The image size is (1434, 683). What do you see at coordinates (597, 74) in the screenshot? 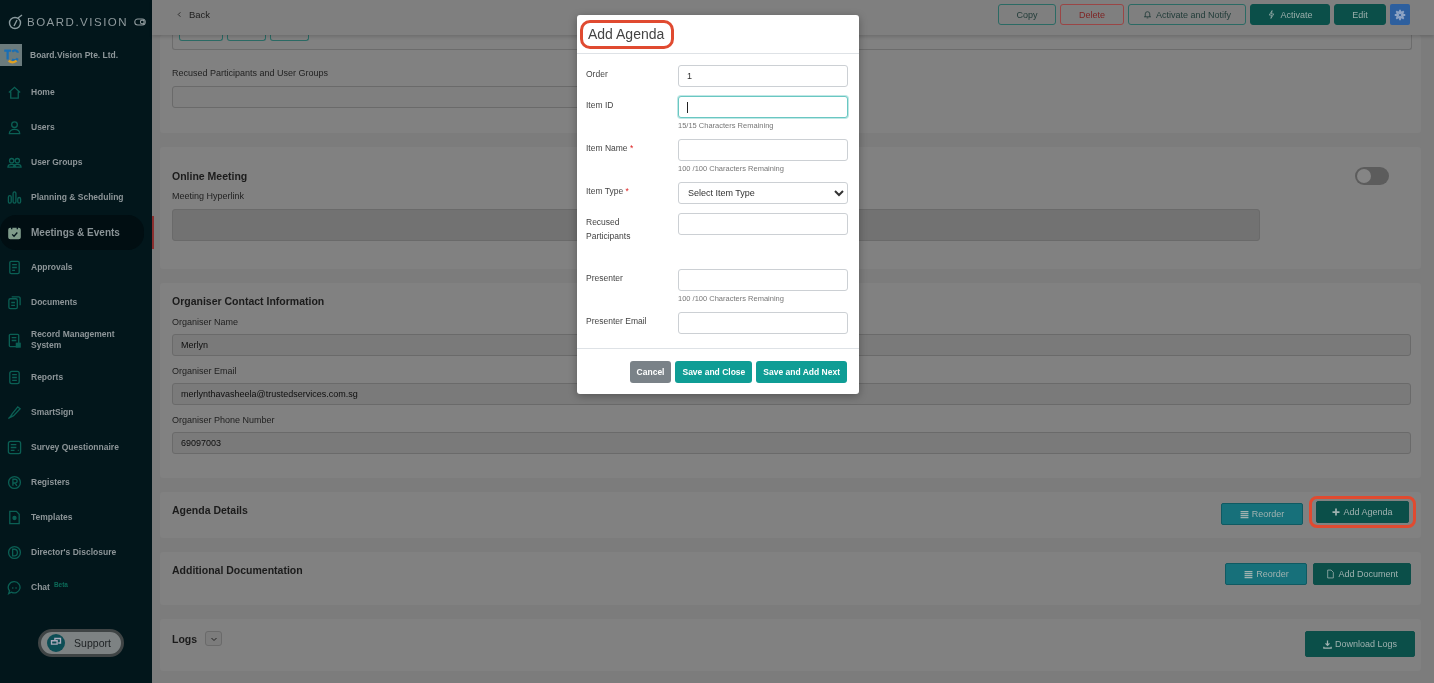
I see `field-label: Order` at bounding box center [597, 74].